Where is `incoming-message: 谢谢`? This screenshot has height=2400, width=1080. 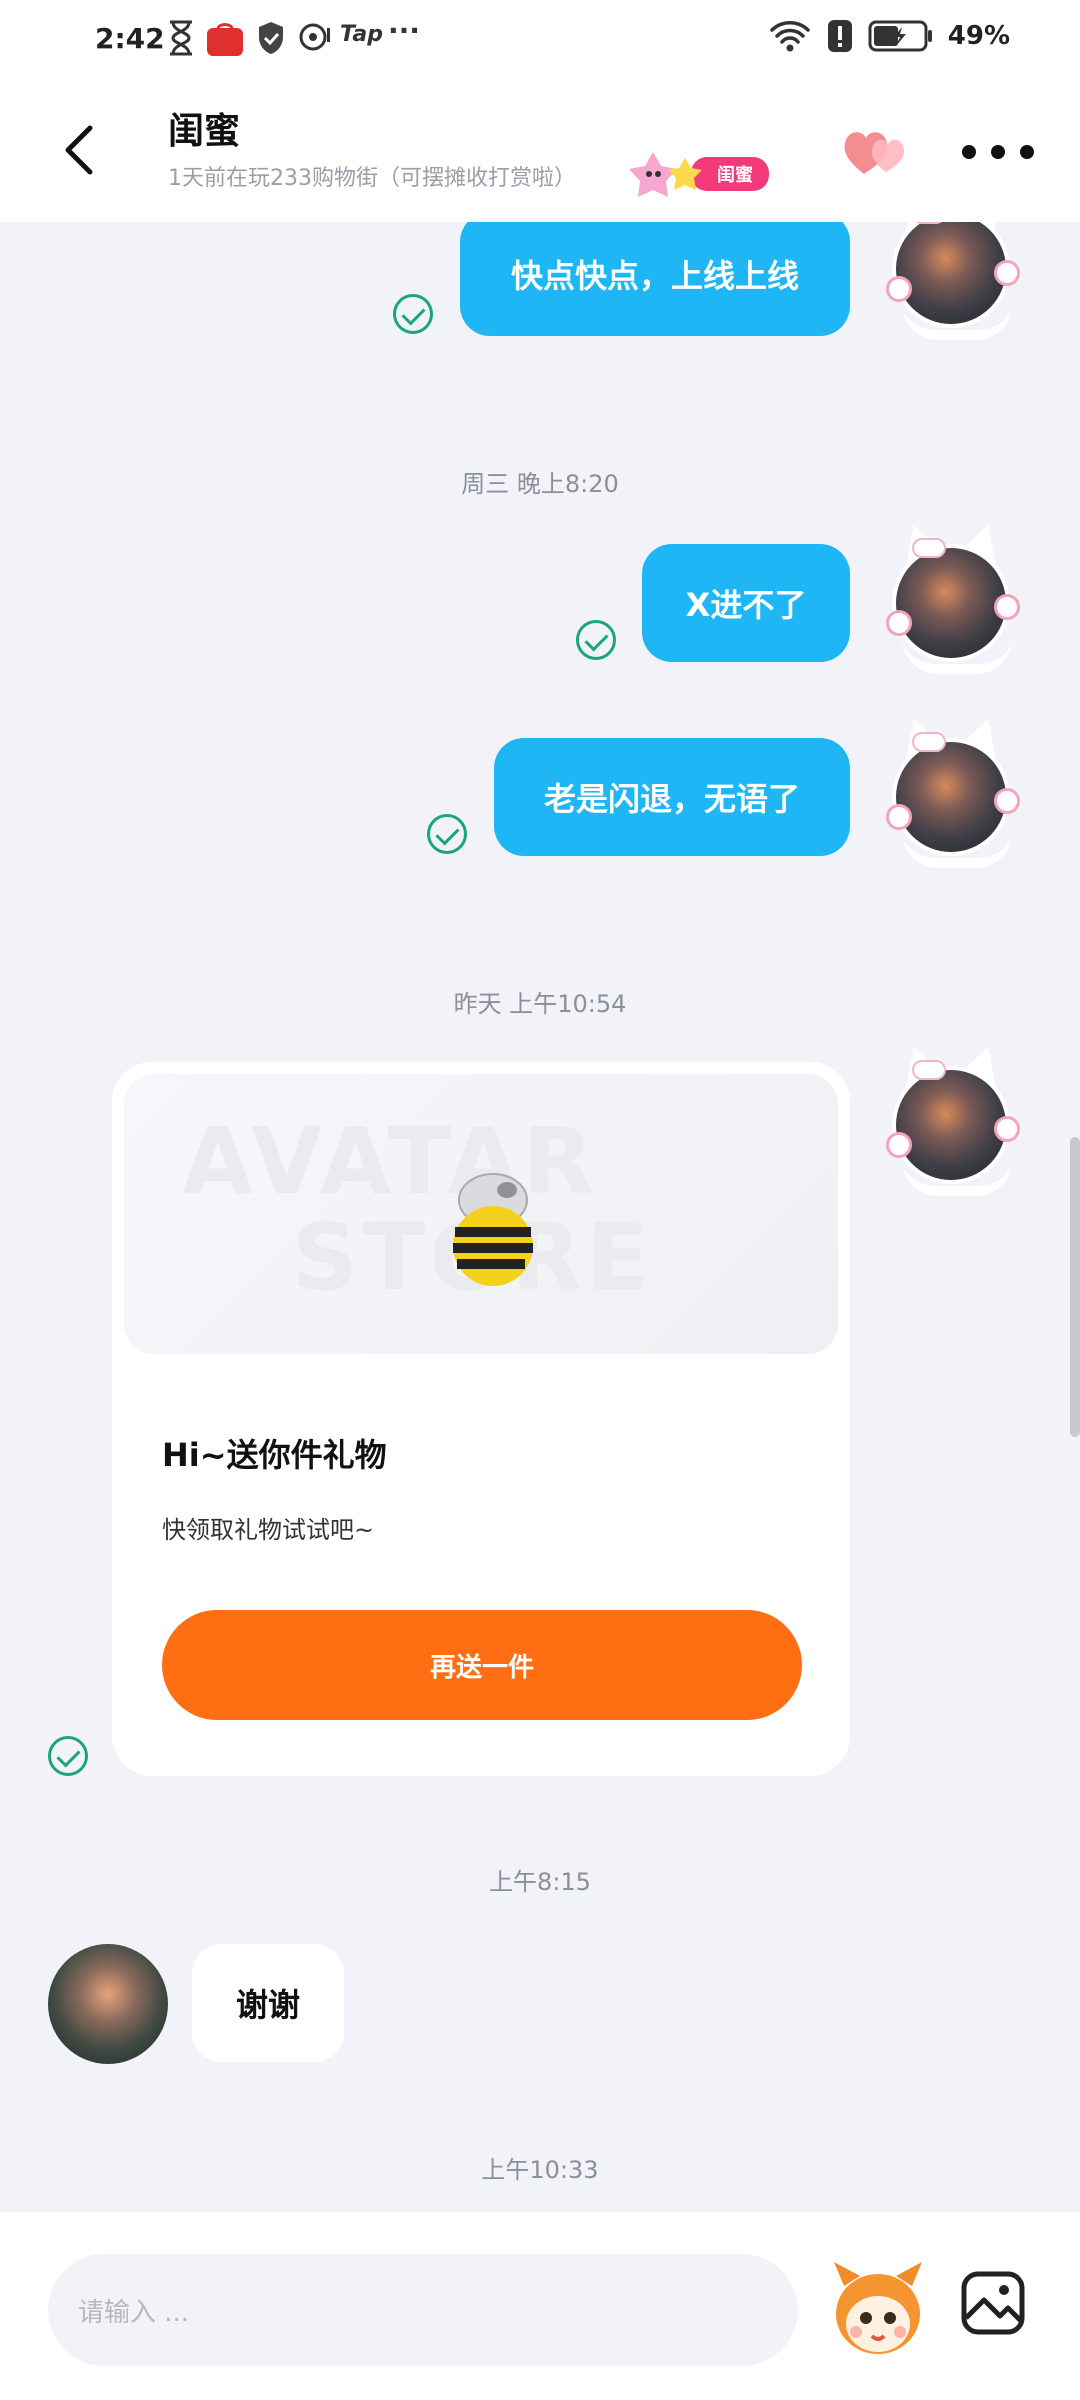 incoming-message: 谢谢 is located at coordinates (268, 2003).